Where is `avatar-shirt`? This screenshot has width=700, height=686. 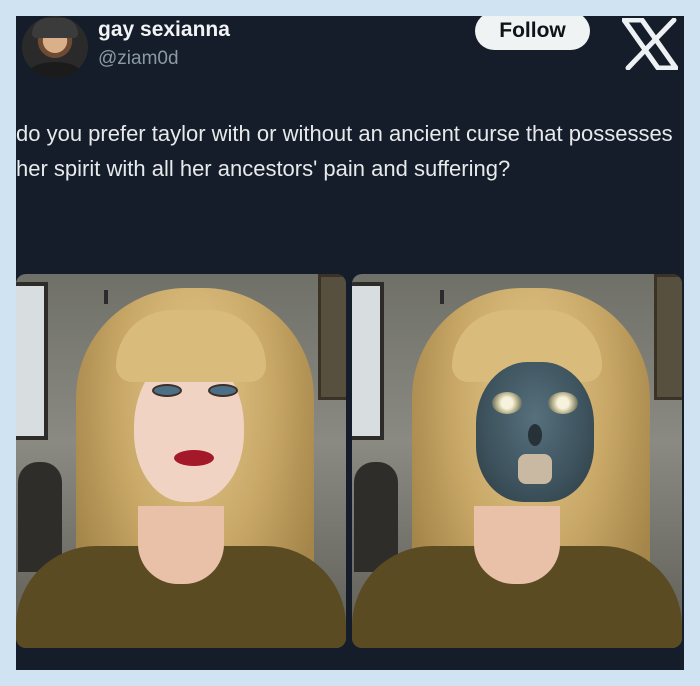 avatar-shirt is located at coordinates (55, 70).